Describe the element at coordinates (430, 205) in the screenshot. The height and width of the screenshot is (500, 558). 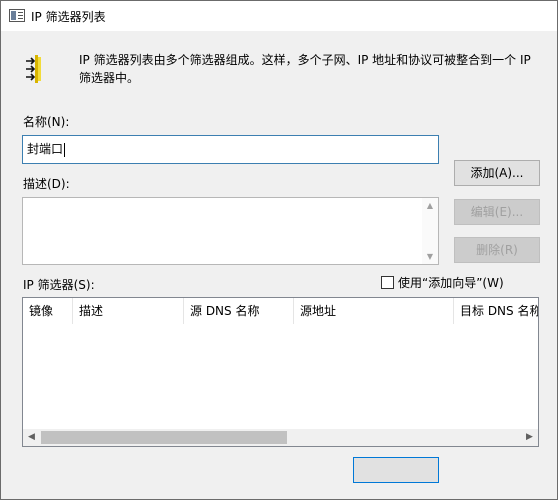
I see `scroll-up-icon: ▲` at that location.